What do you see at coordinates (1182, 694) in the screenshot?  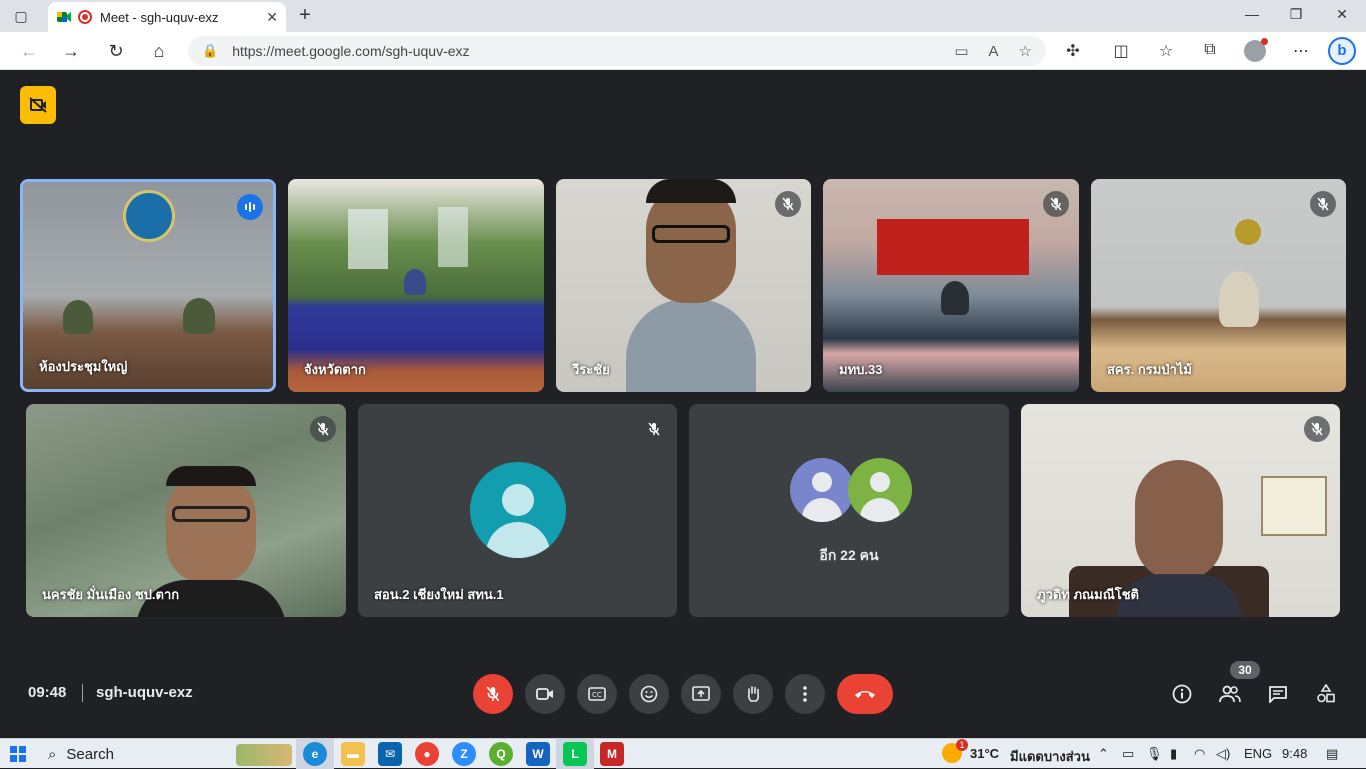 I see `meeting-details-button` at bounding box center [1182, 694].